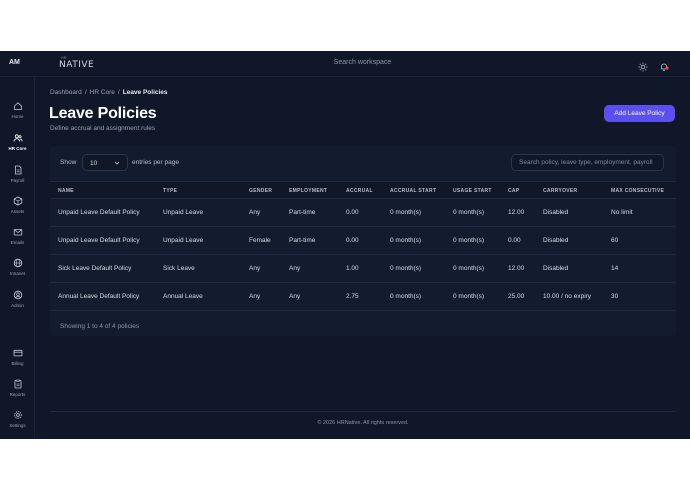 This screenshot has width=690, height=492. What do you see at coordinates (103, 128) in the screenshot?
I see `page-subtitle: Define accrual and assignment rules` at bounding box center [103, 128].